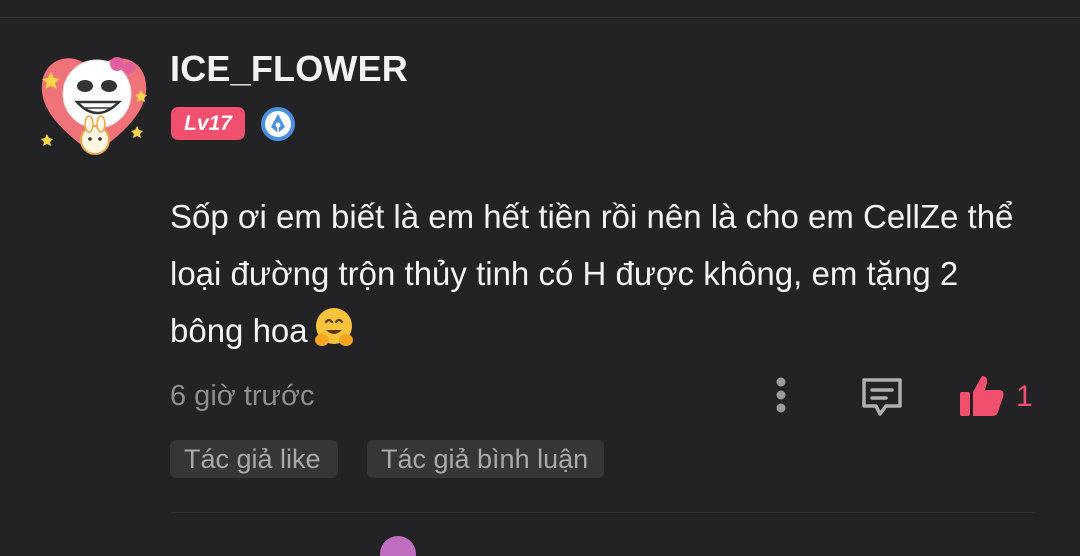 Image resolution: width=1080 pixels, height=556 pixels. What do you see at coordinates (398, 546) in the screenshot?
I see `next-comment-avatar` at bounding box center [398, 546].